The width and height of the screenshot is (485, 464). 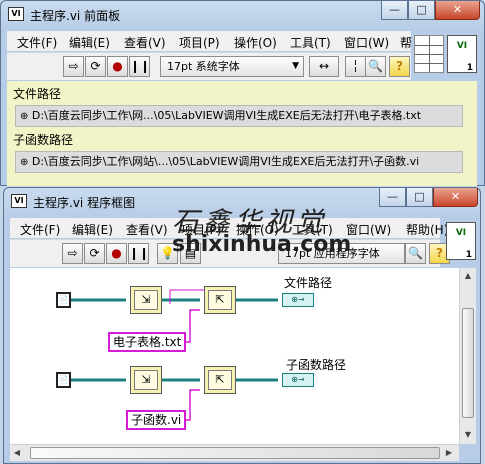 I want to click on distribute-objects-button: ╎, so click(x=355, y=66).